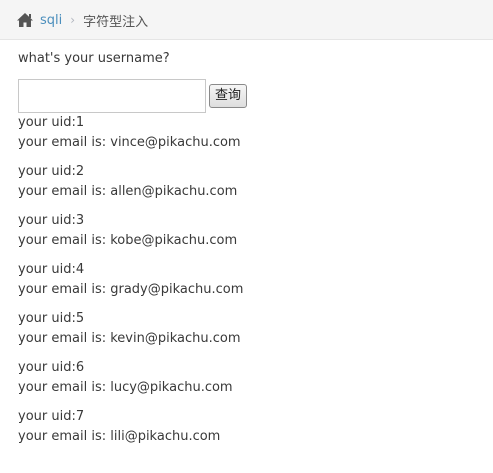  Describe the element at coordinates (112, 96) in the screenshot. I see `username-input` at that location.